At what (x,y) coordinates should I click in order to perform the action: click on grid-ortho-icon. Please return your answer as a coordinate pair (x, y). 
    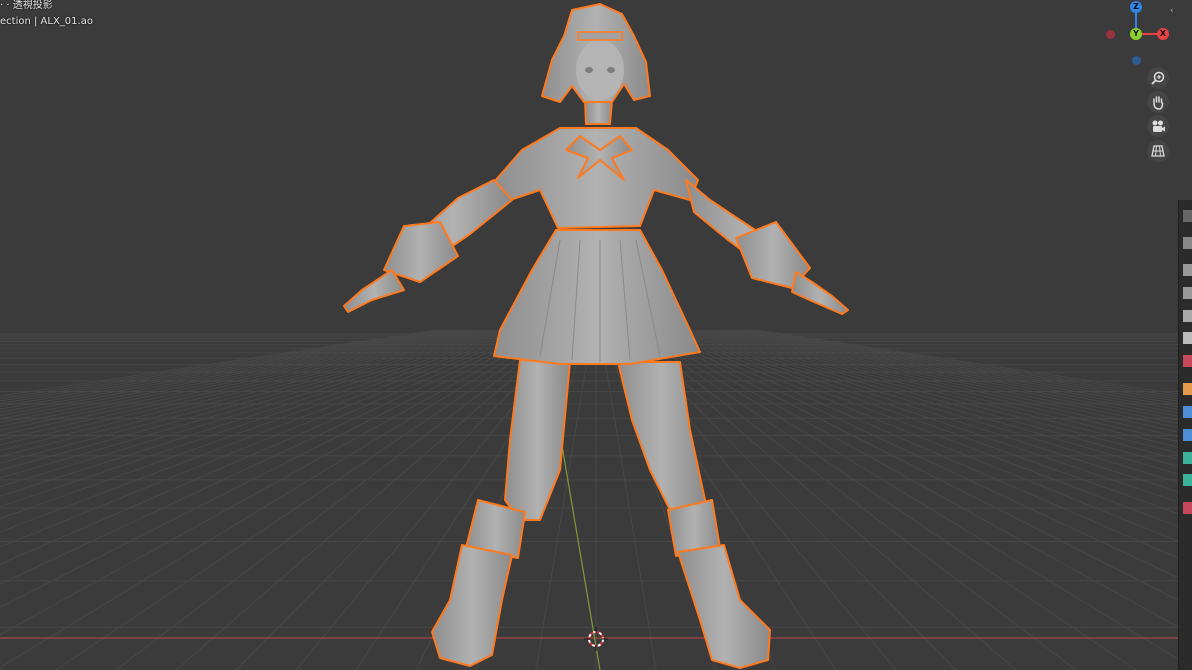
    Looking at the image, I should click on (1158, 151).